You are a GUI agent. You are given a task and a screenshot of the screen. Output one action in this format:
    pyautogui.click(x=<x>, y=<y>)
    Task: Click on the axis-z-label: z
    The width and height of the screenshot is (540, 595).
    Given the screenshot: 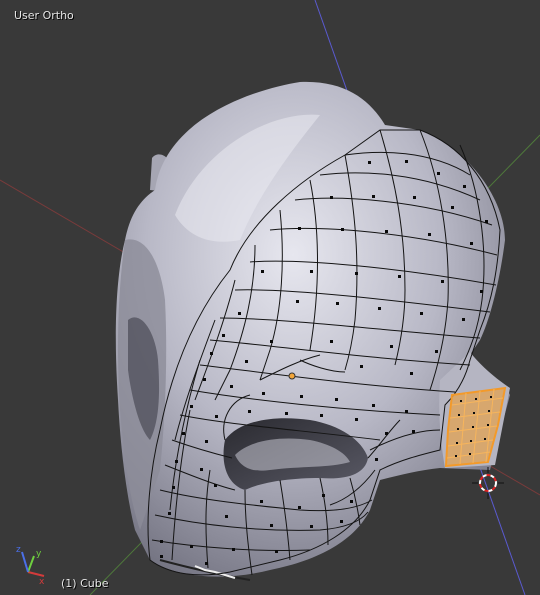 What is the action you would take?
    pyautogui.click(x=18, y=550)
    